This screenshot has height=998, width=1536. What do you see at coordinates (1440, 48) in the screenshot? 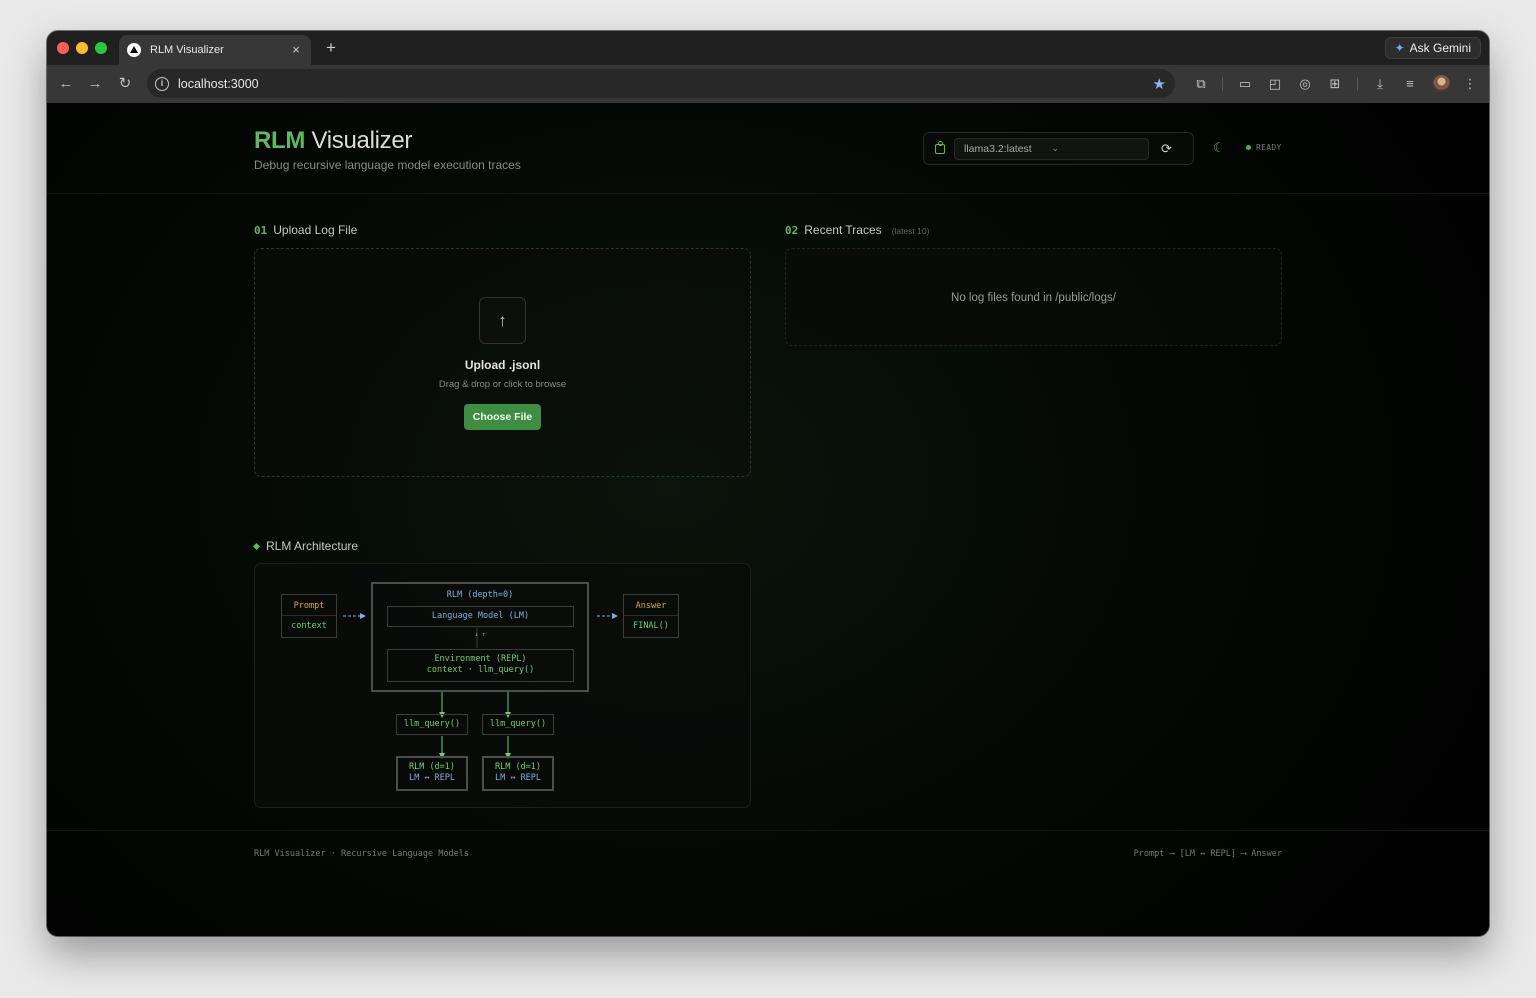
I see `ask-gemini-label: Ask Gemini` at bounding box center [1440, 48].